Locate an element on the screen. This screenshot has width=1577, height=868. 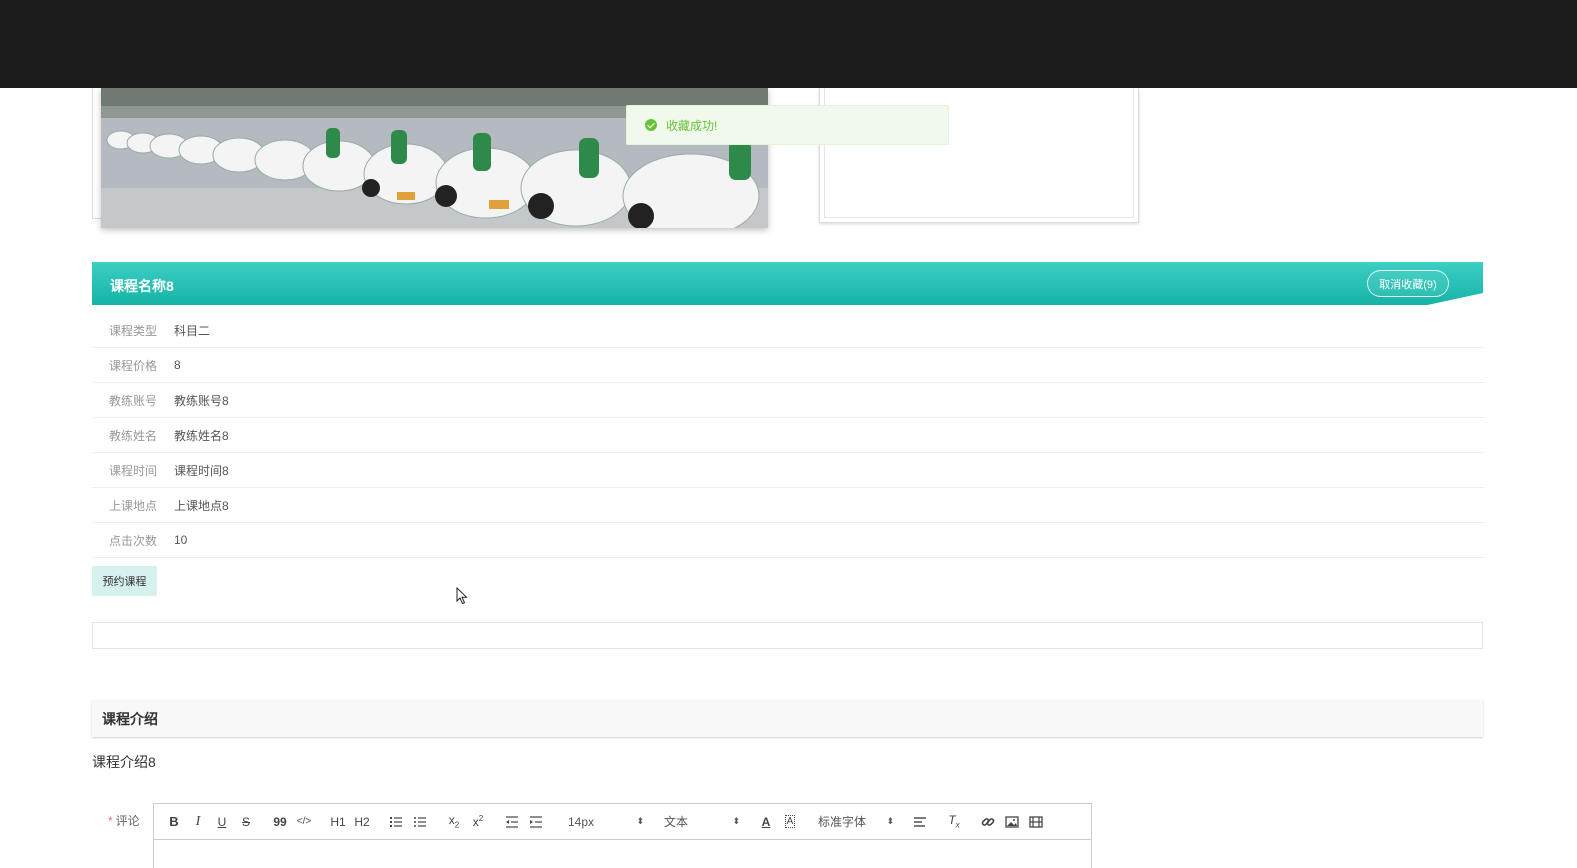
background-color-icon: A is located at coordinates (790, 821).